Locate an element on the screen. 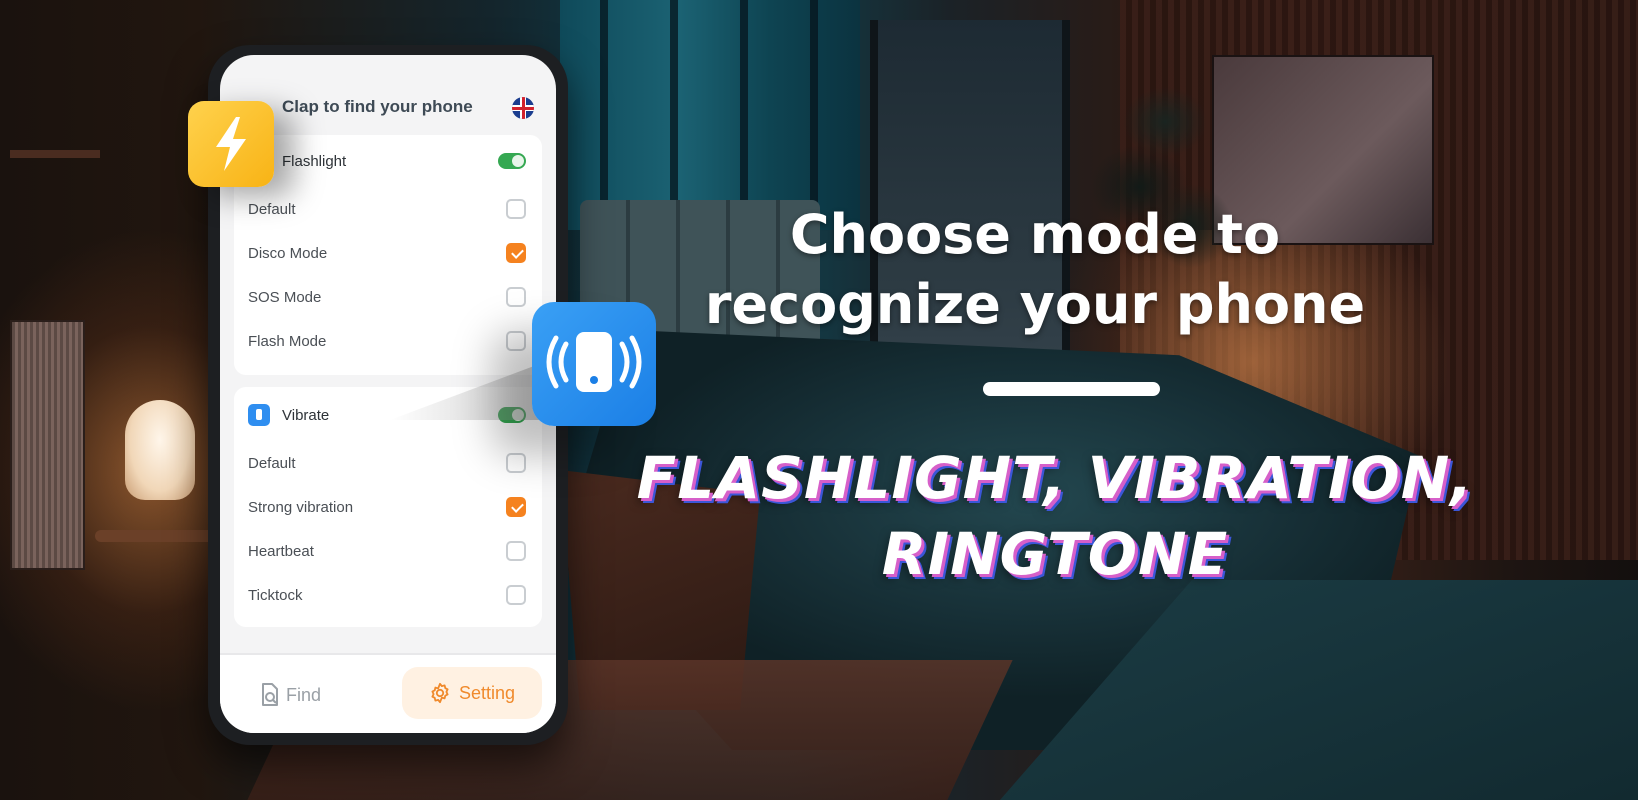  setting-label: Setting is located at coordinates (487, 692).